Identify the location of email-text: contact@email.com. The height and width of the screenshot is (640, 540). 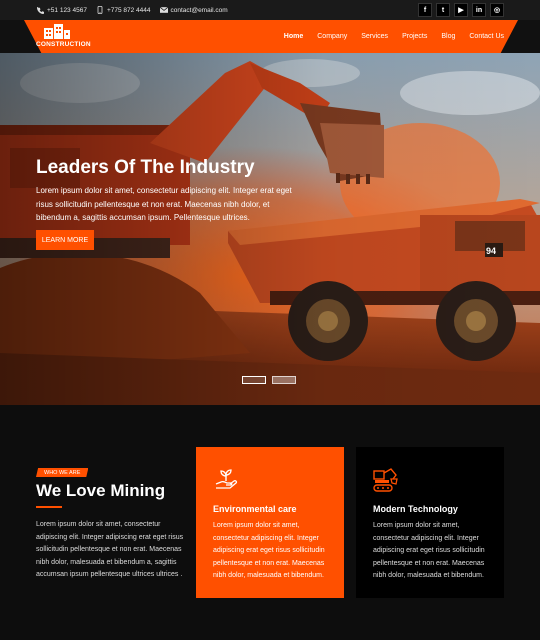
(199, 10).